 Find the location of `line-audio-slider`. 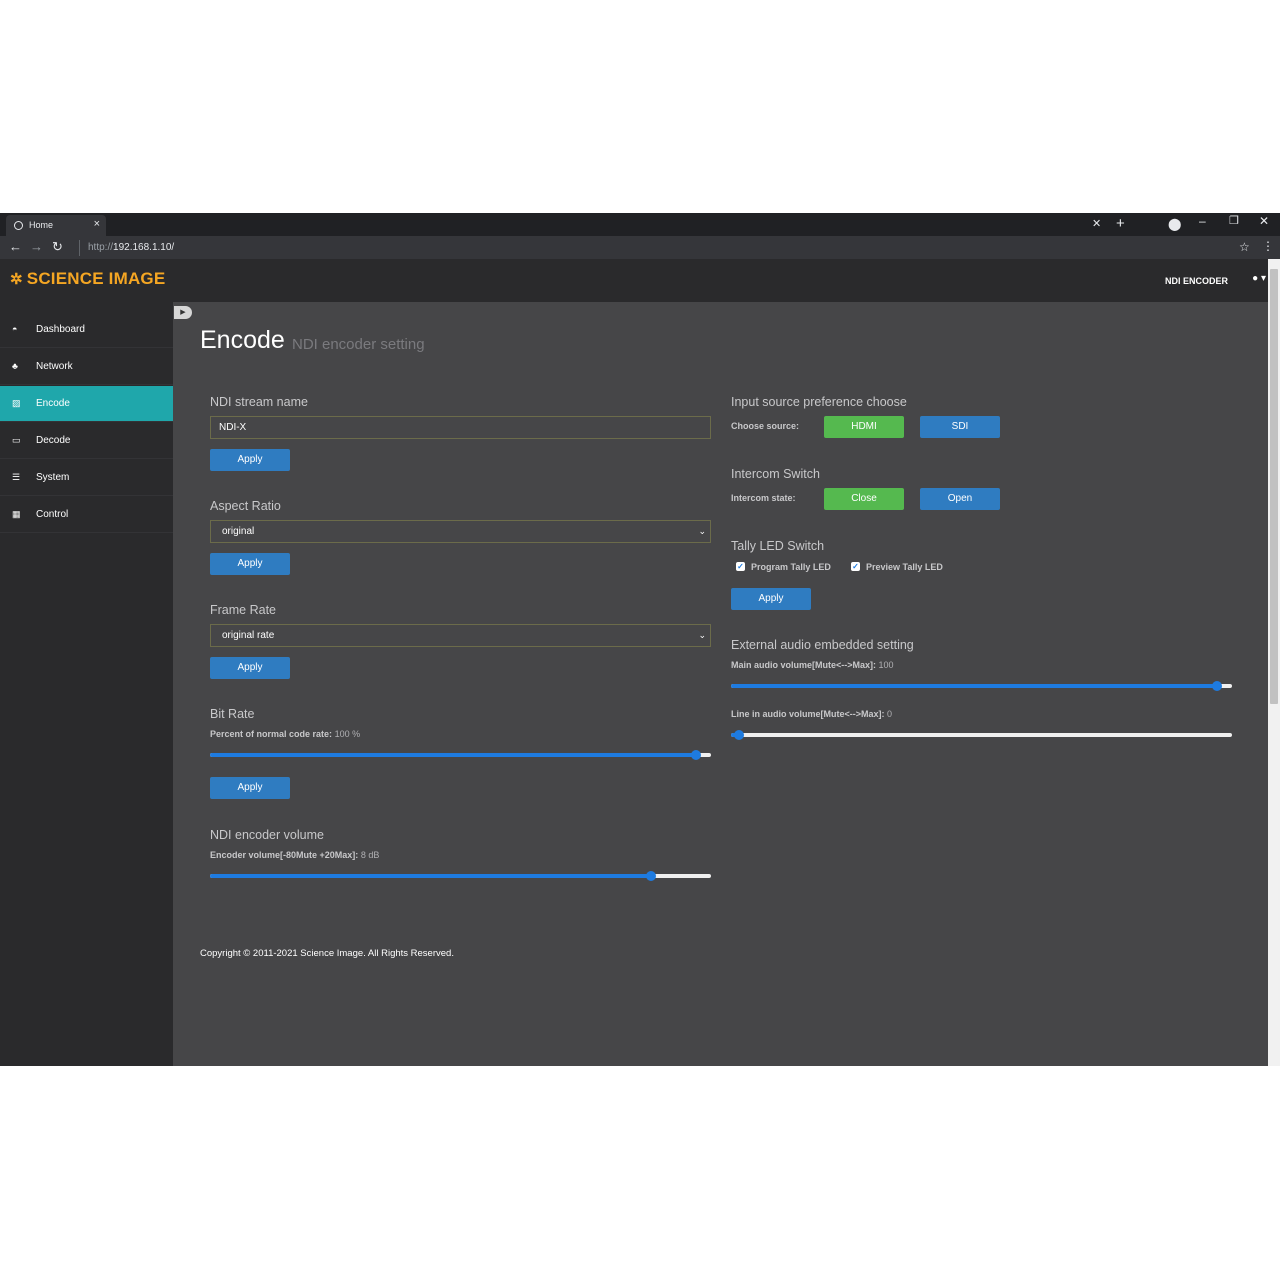

line-audio-slider is located at coordinates (981, 735).